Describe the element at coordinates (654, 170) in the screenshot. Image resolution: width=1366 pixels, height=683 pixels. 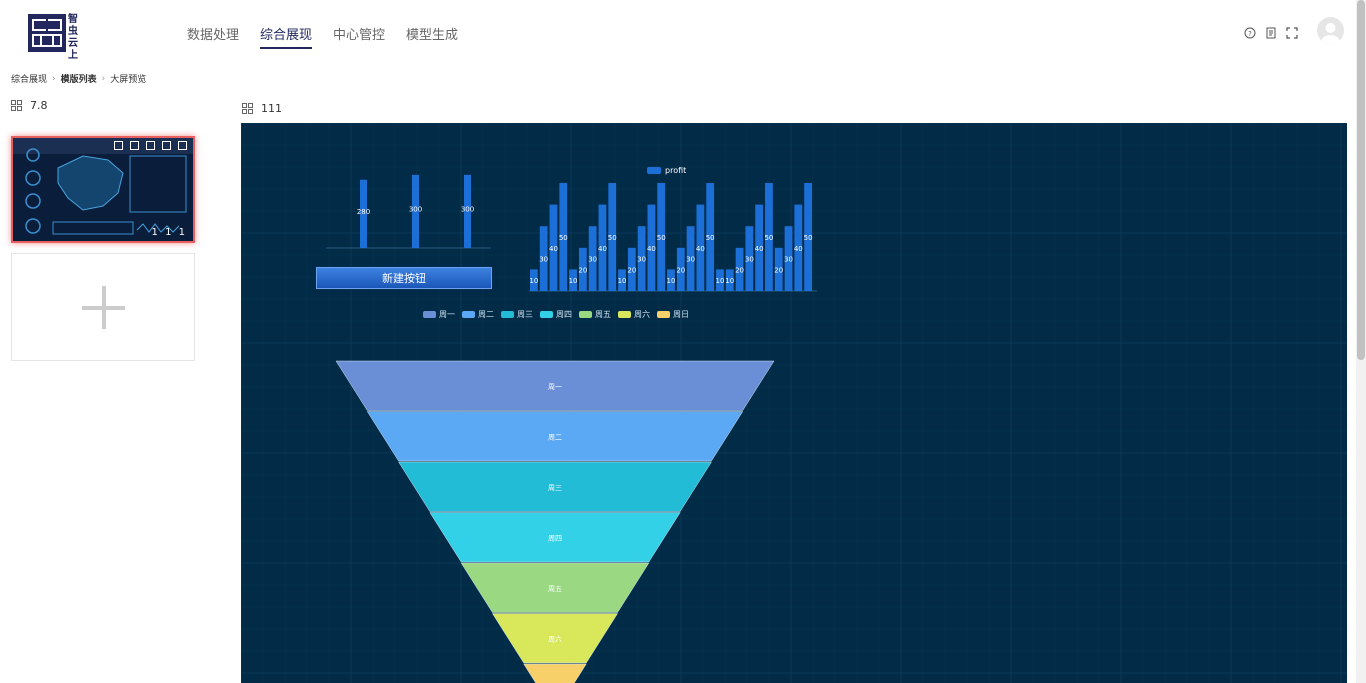
I see `legend-swatch-profit` at that location.